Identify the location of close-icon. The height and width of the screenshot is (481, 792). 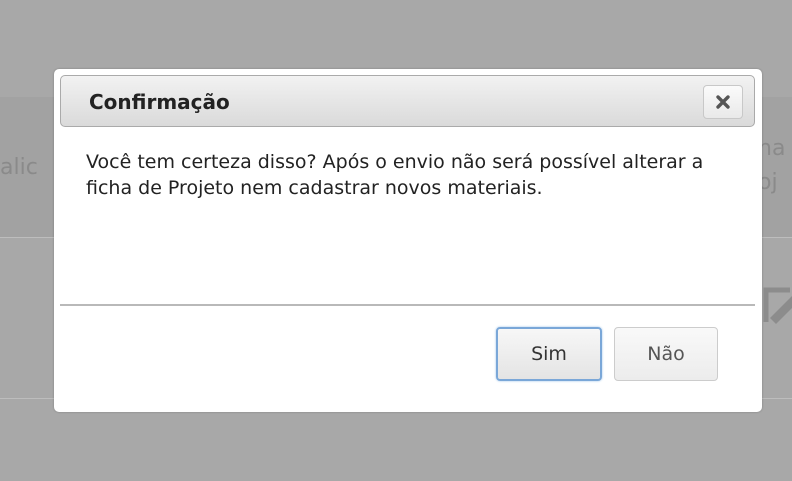
(723, 102).